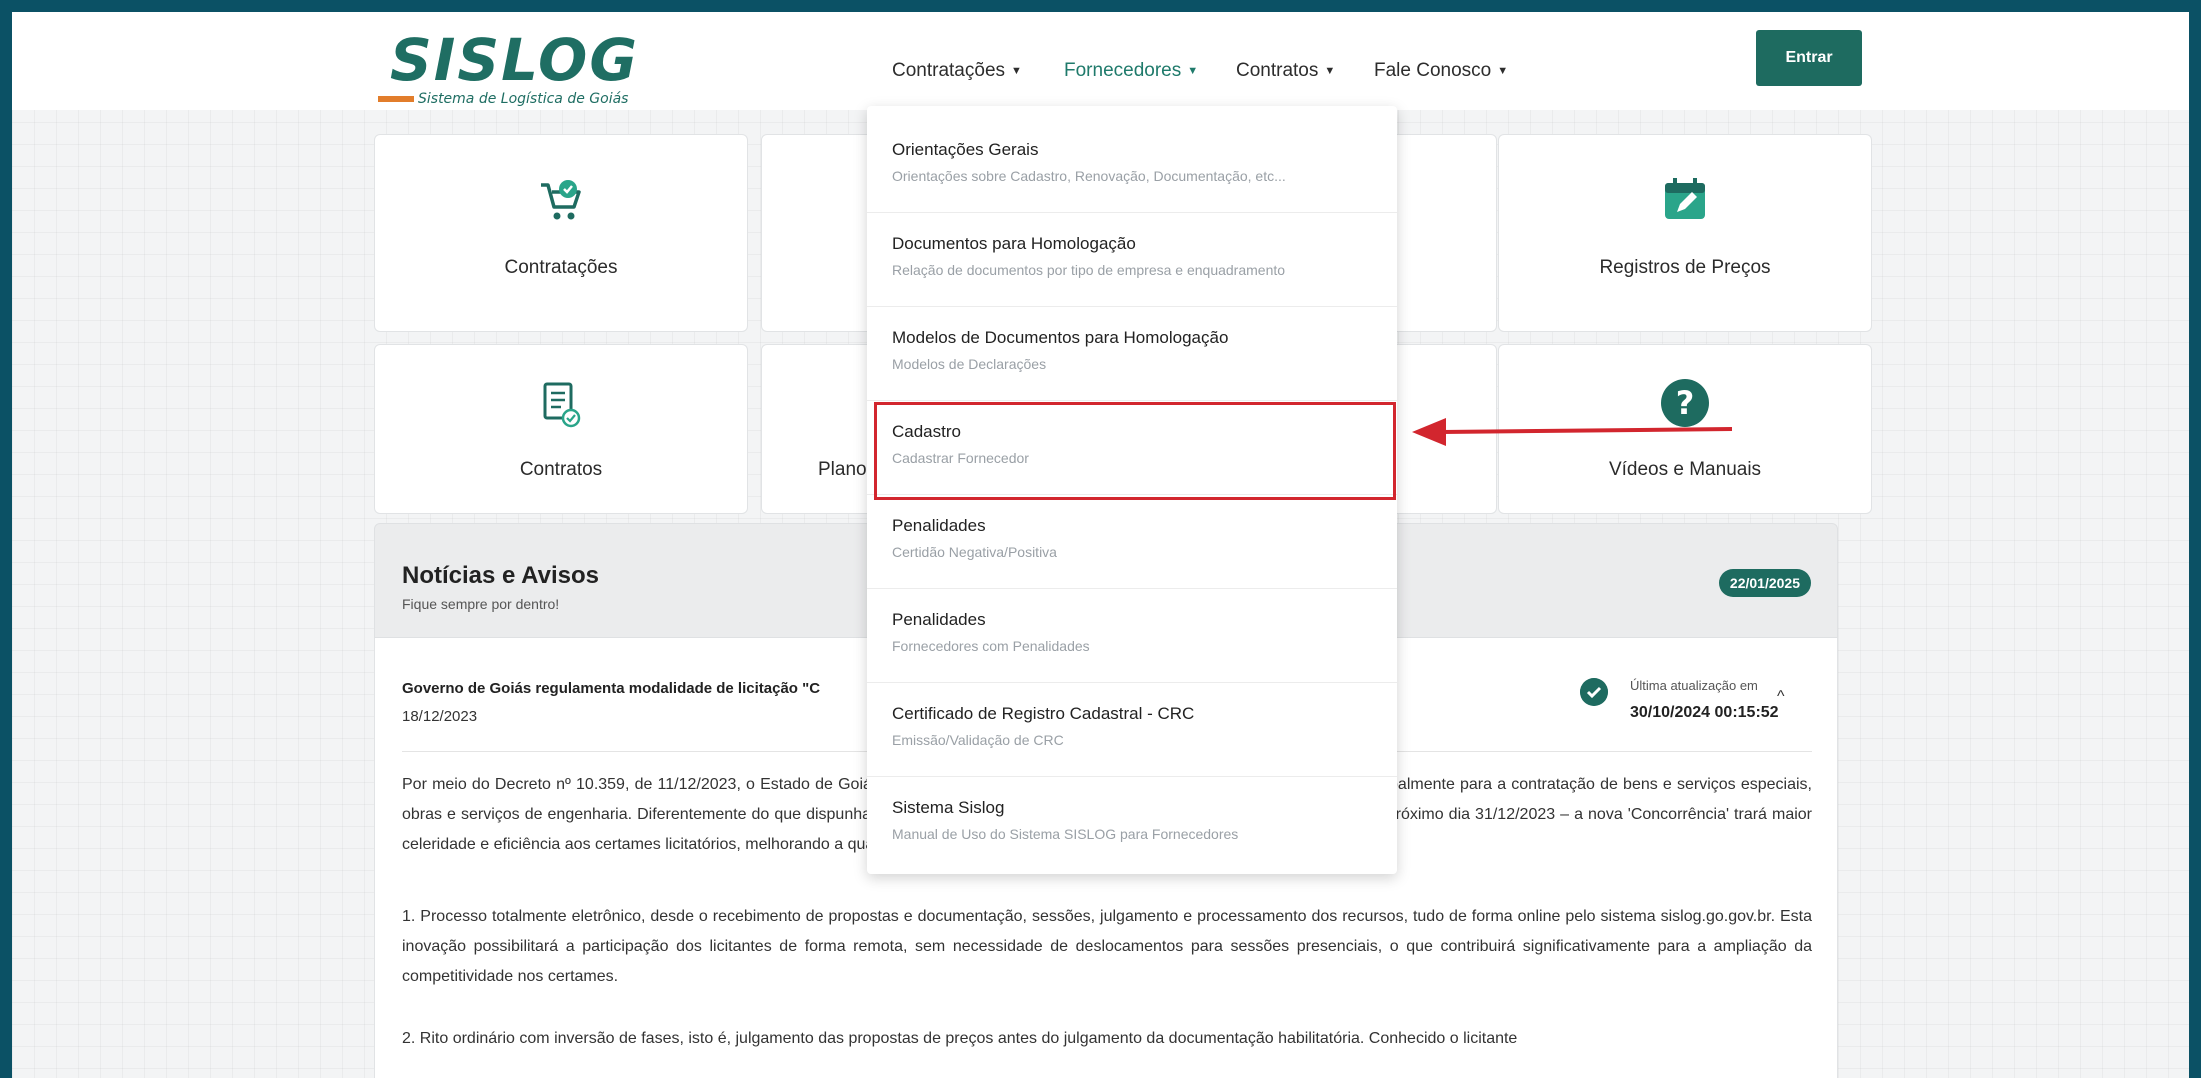  Describe the element at coordinates (1764, 583) in the screenshot. I see `news-date-badge: 22/01/2025` at that location.